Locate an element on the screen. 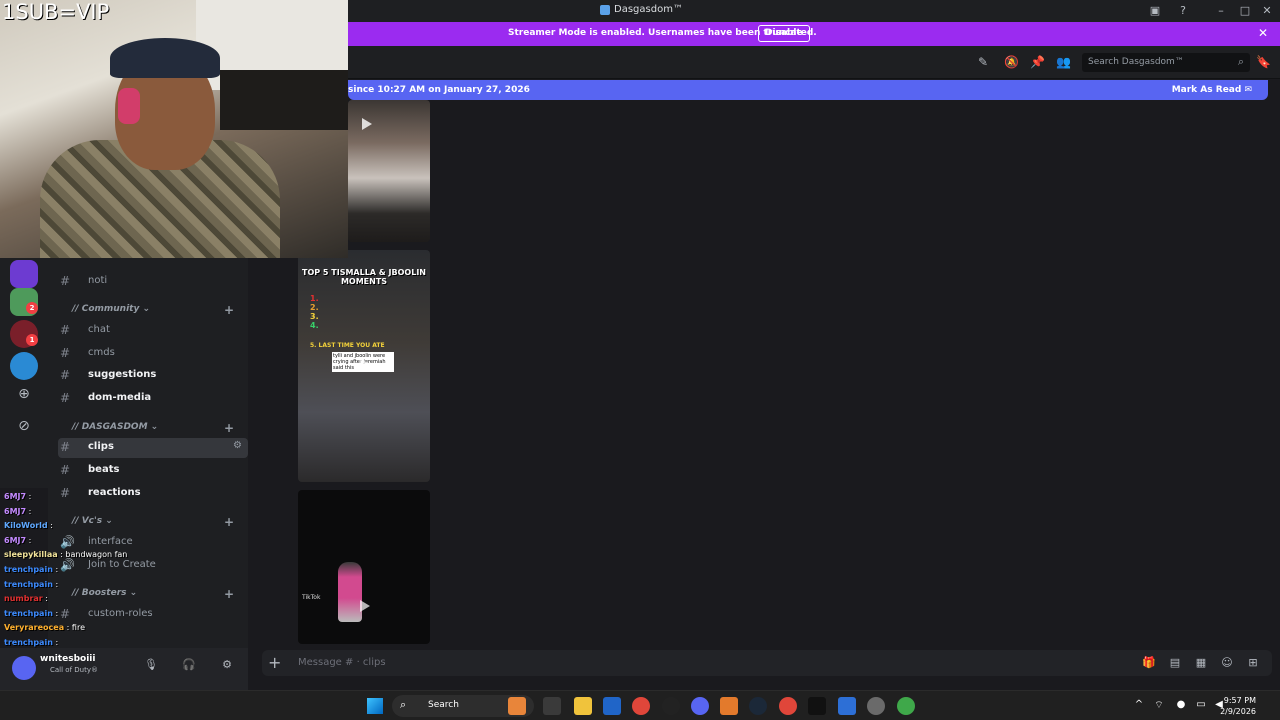 This screenshot has height=720, width=1280. channel-suggestions: # suggestions is located at coordinates (153, 376).